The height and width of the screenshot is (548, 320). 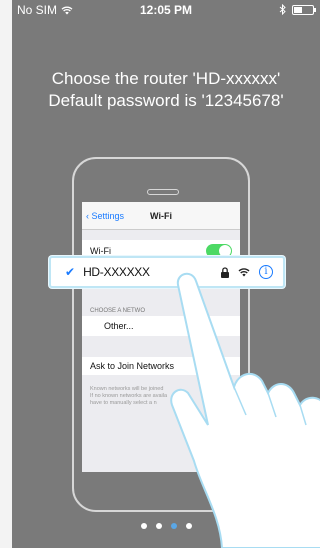 What do you see at coordinates (304, 9) in the screenshot?
I see `battery-icon` at bounding box center [304, 9].